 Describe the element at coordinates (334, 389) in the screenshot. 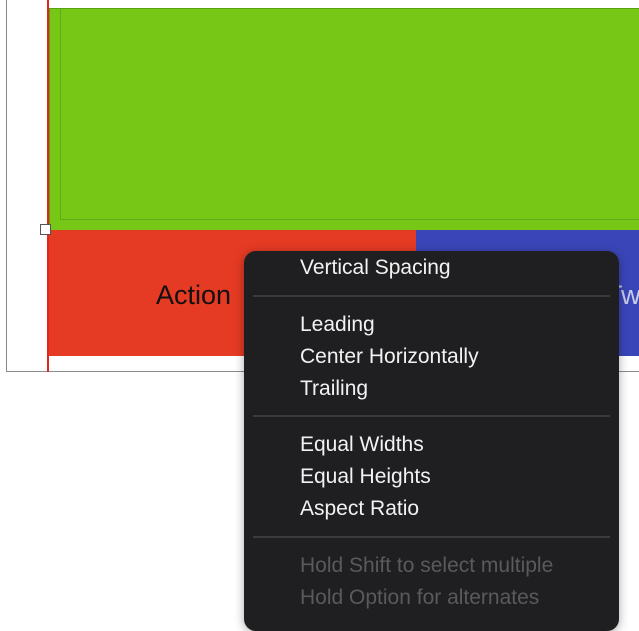

I see `menu-item-trailing: Trailing` at that location.